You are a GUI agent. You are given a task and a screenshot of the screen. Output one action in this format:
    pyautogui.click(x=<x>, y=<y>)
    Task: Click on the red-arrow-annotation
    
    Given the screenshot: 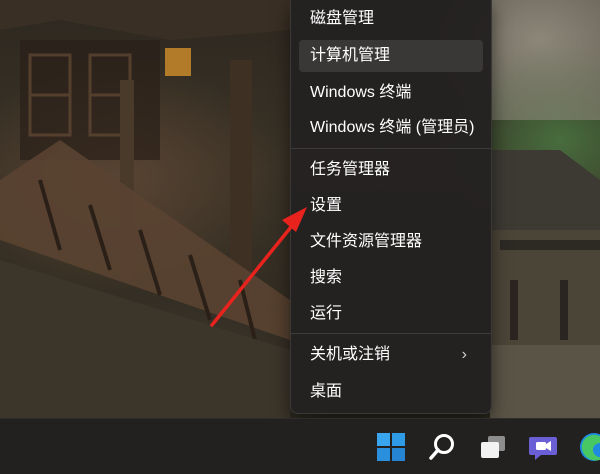 What is the action you would take?
    pyautogui.click(x=258, y=267)
    